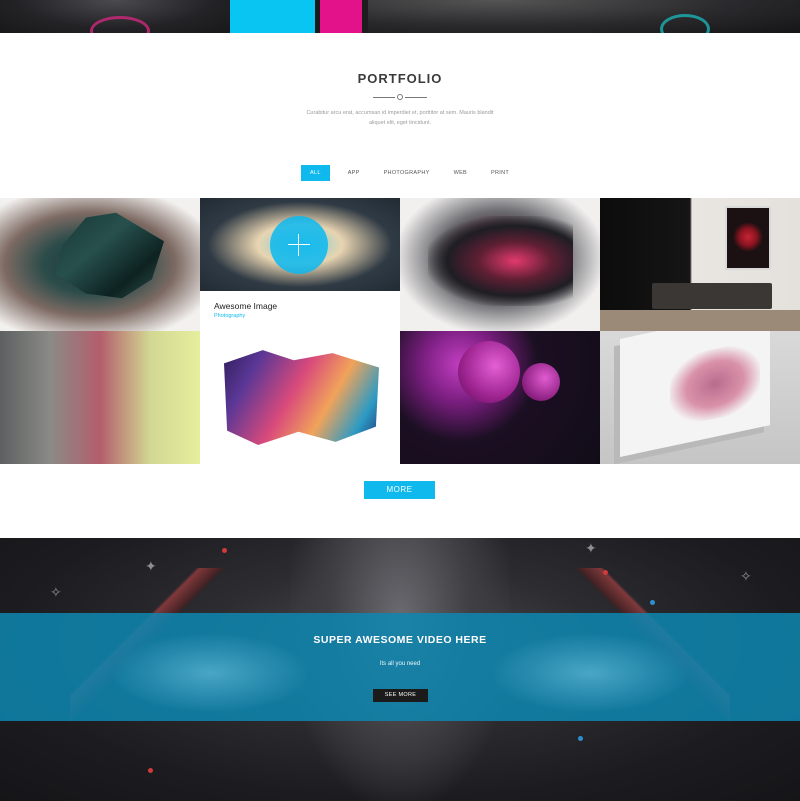 Image resolution: width=800 pixels, height=801 pixels. I want to click on video-subtitle: Its all you need, so click(400, 664).